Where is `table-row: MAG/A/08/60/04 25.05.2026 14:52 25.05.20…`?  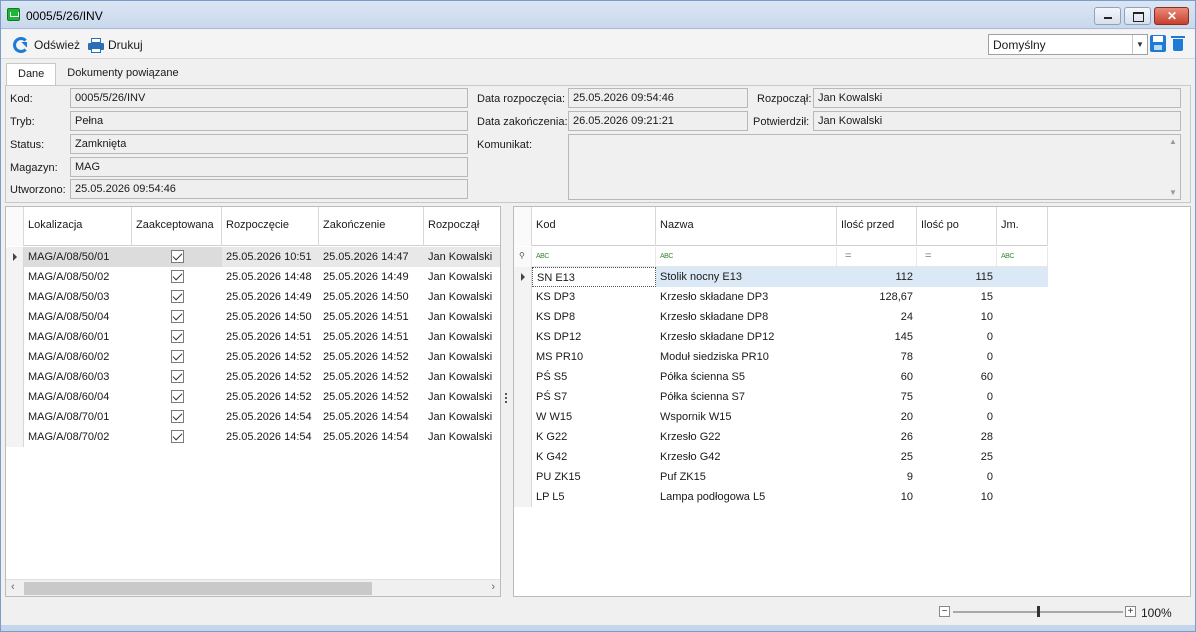 table-row: MAG/A/08/60/04 25.05.2026 14:52 25.05.20… is located at coordinates (253, 397).